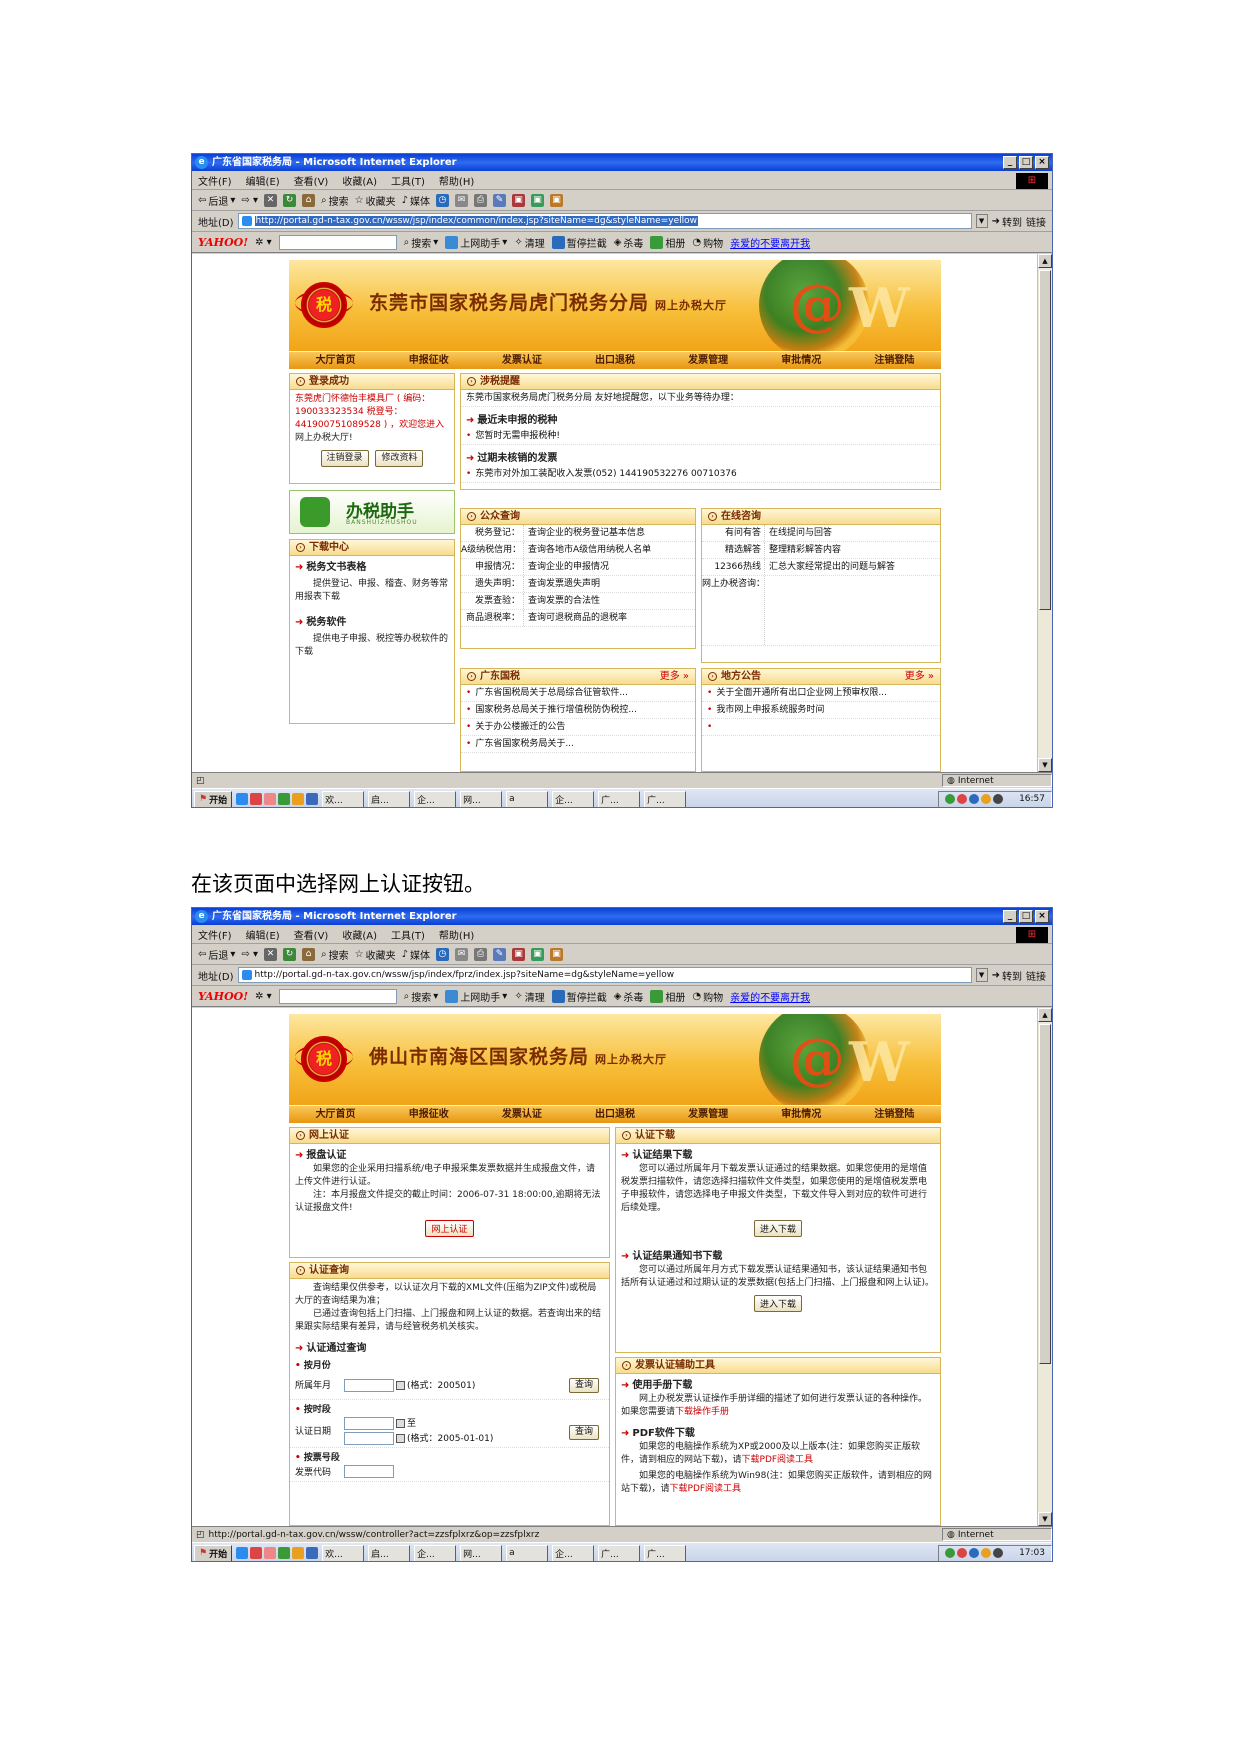 The width and height of the screenshot is (1241, 1754). What do you see at coordinates (702, 1412) in the screenshot?
I see `download-manual-link: 下载操作手册` at bounding box center [702, 1412].